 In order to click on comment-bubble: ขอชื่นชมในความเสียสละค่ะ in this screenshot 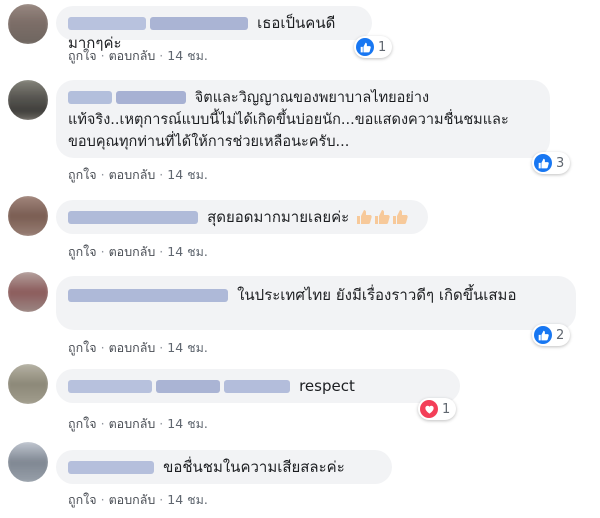, I will do `click(224, 467)`.